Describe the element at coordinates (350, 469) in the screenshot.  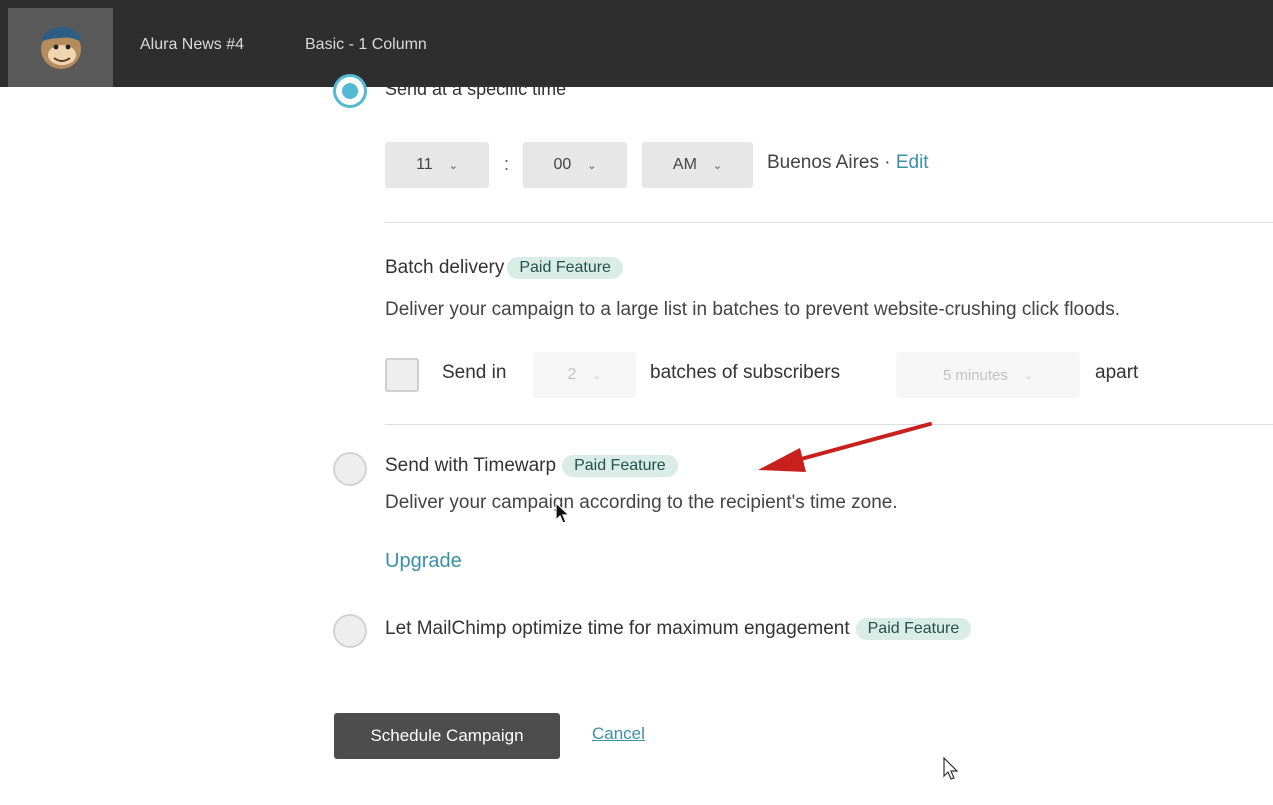
I see `radio-timewarp` at that location.